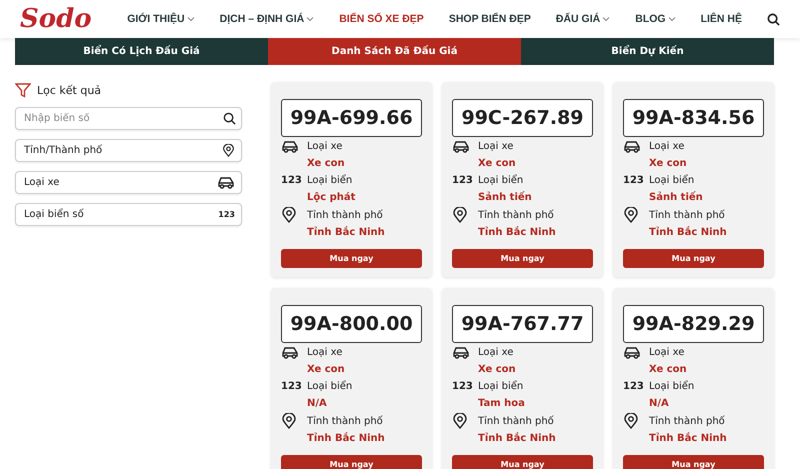 This screenshot has width=800, height=469. What do you see at coordinates (693, 118) in the screenshot?
I see `license-plate: 99A-834.56` at bounding box center [693, 118].